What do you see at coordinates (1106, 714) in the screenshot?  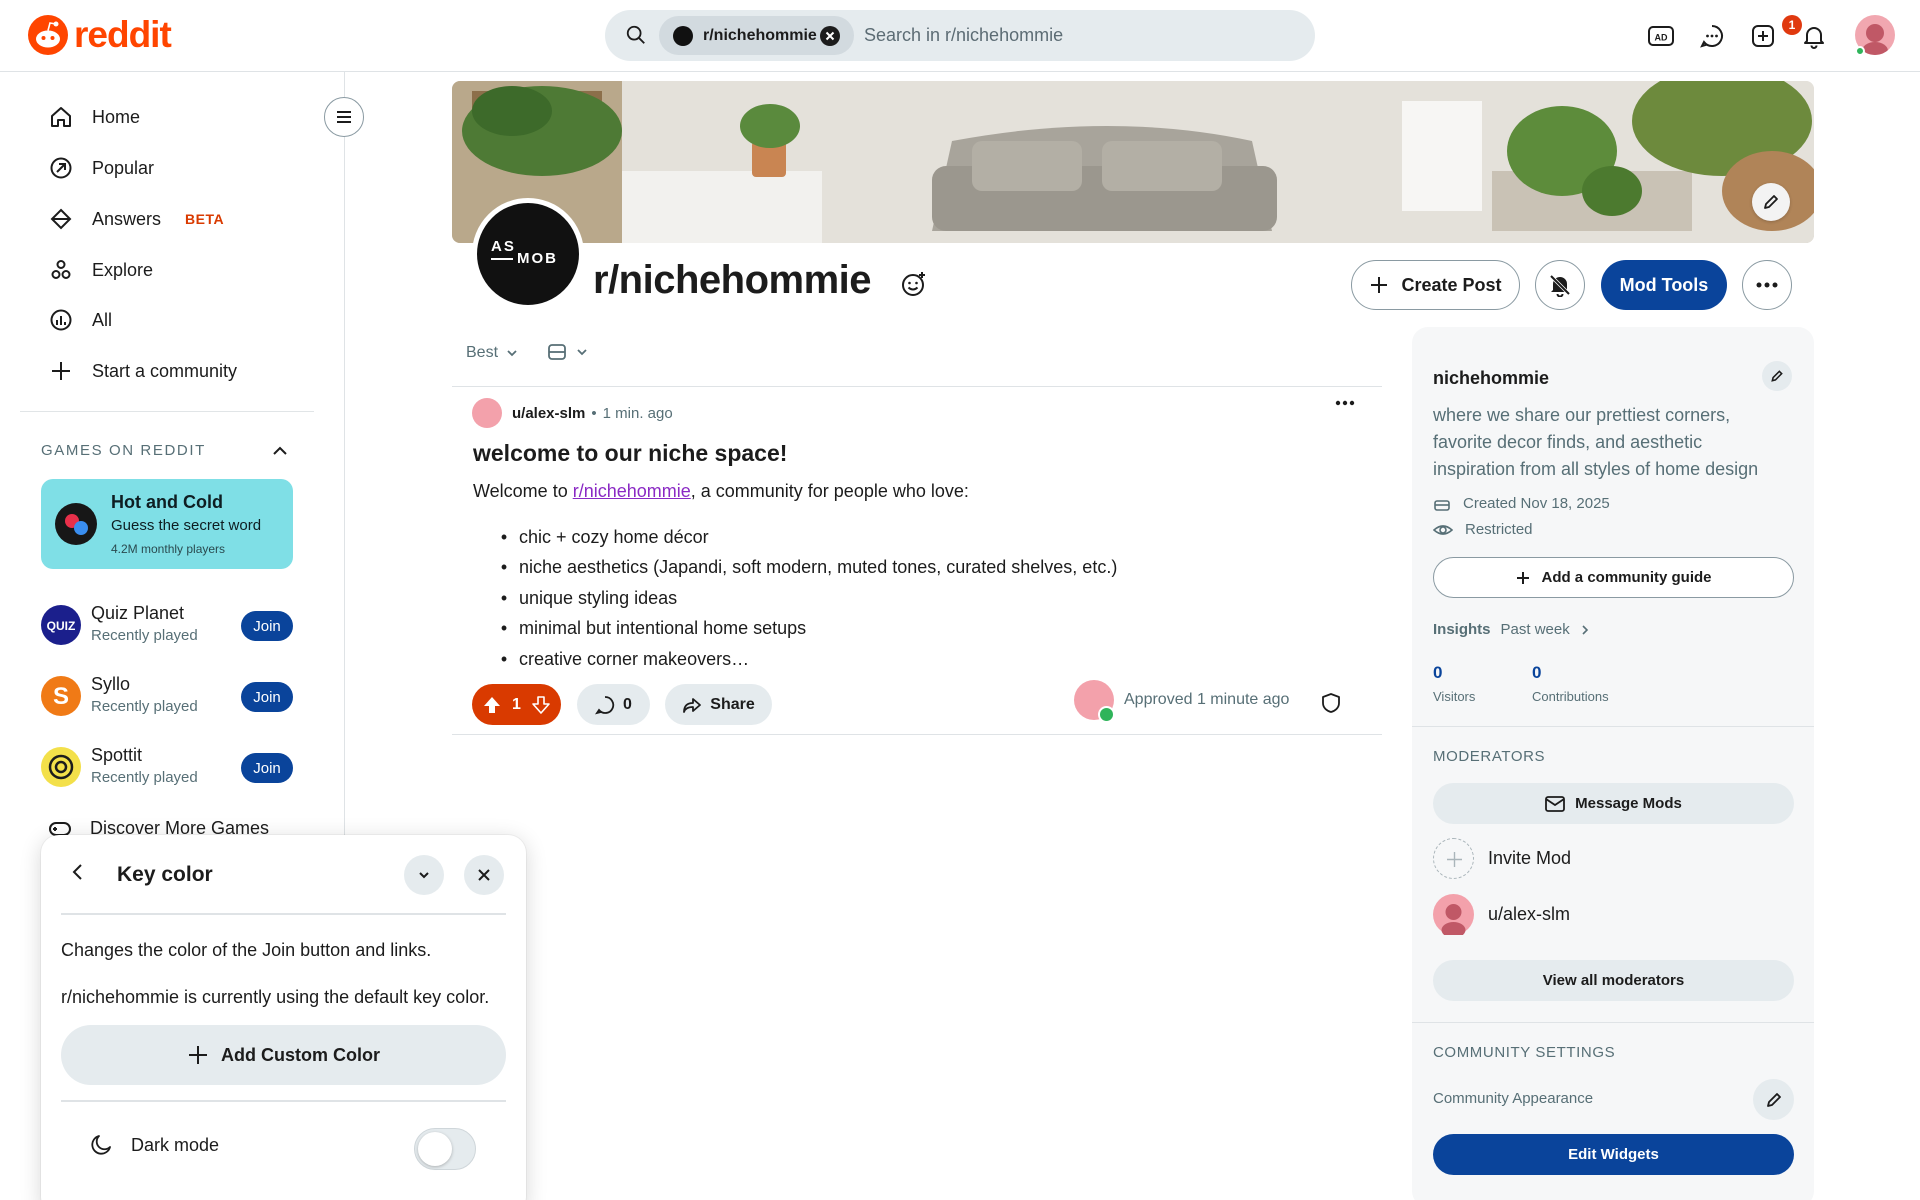 I see `approved-check-icon` at bounding box center [1106, 714].